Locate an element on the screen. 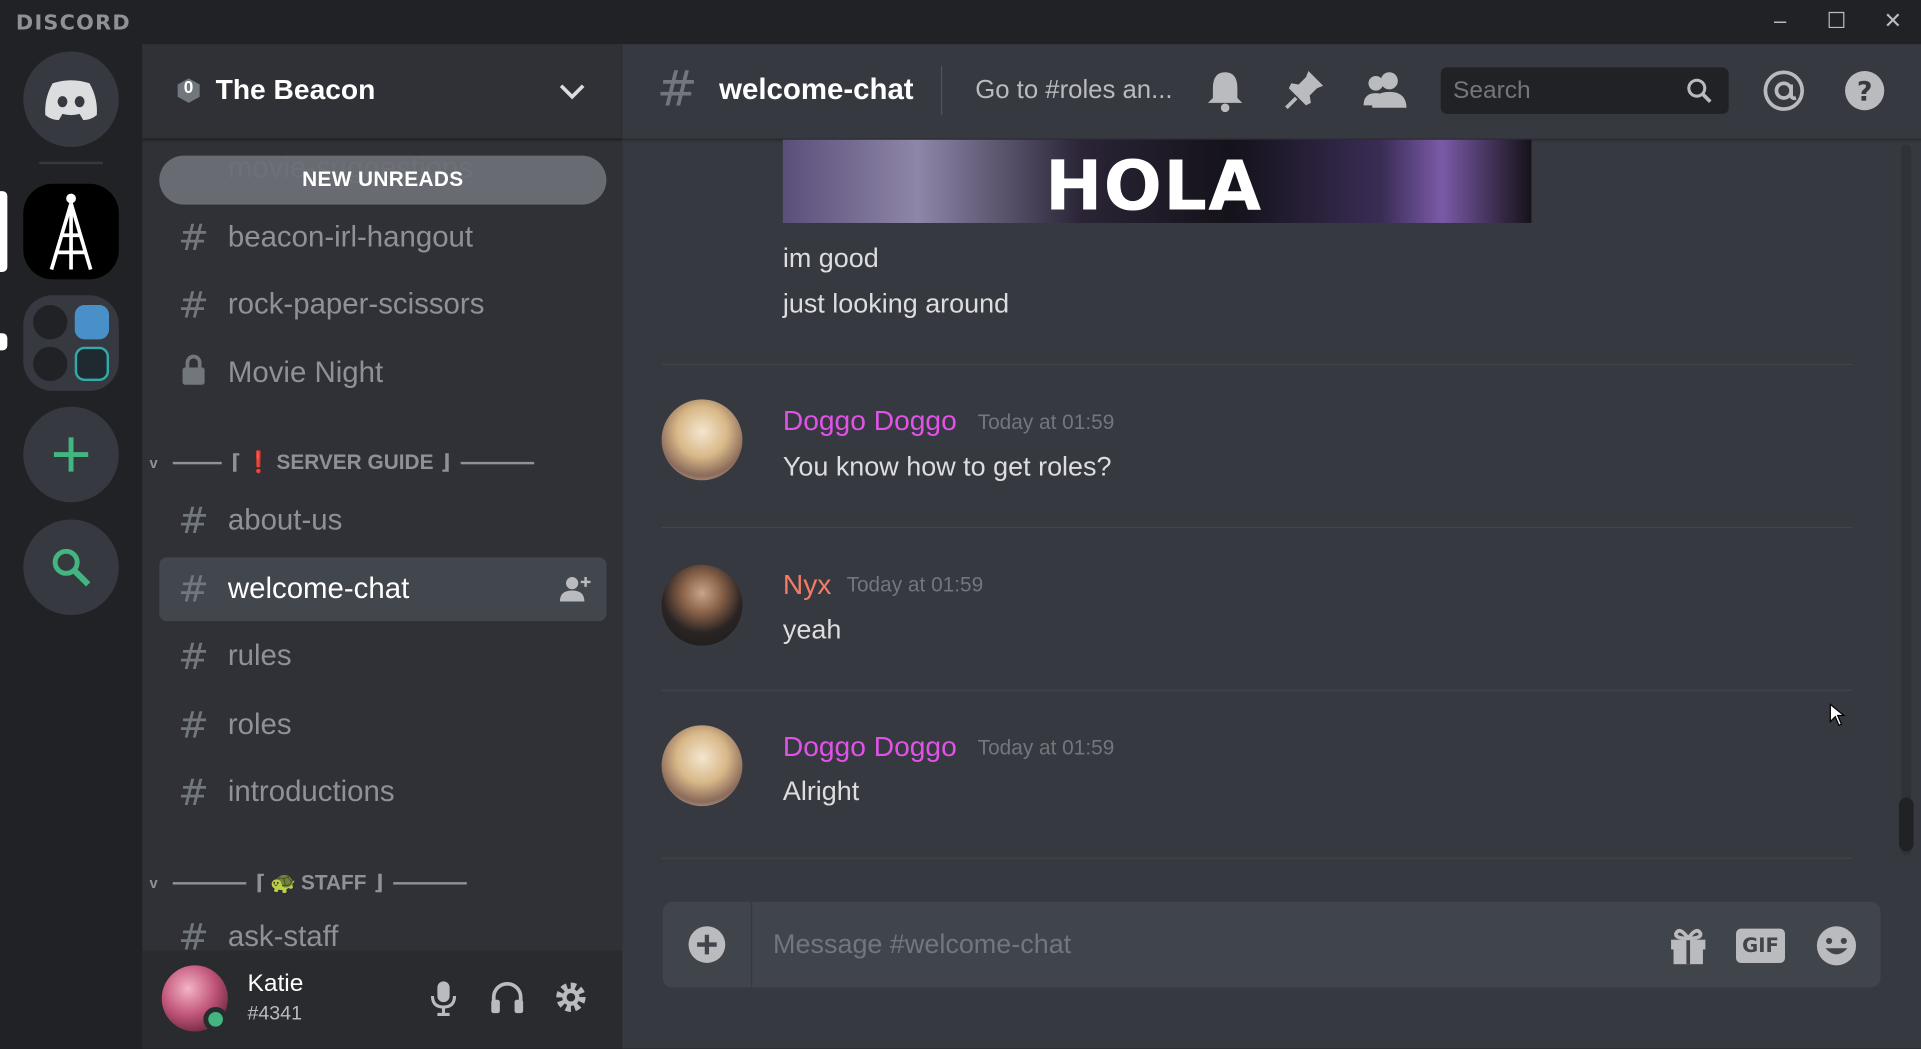  help-icon: ? is located at coordinates (1865, 91).